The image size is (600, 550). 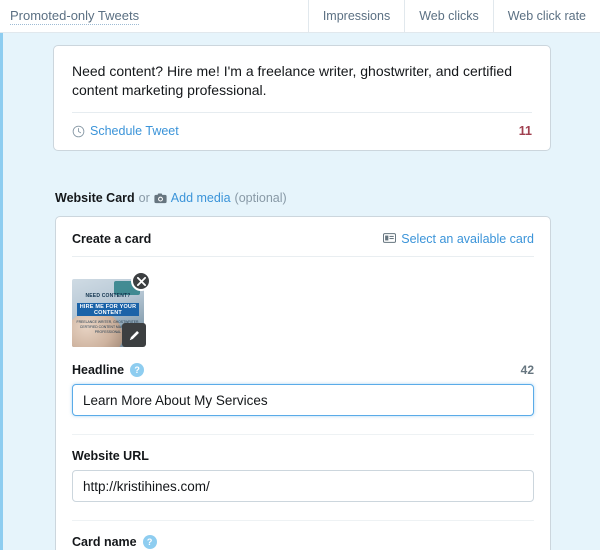 I want to click on clock-icon, so click(x=78, y=131).